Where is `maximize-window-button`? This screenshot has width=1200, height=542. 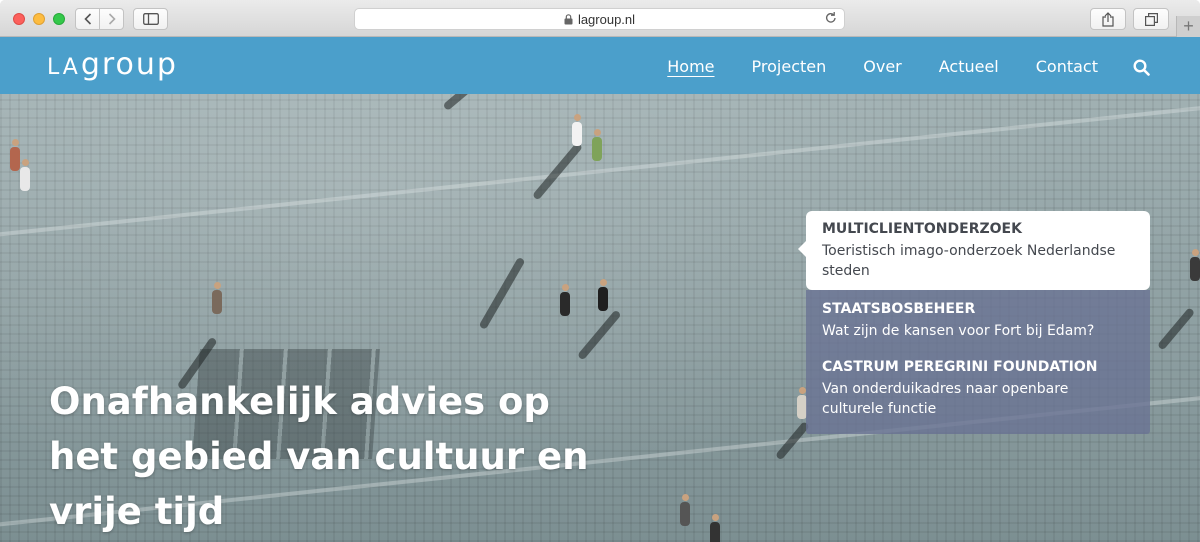
maximize-window-button is located at coordinates (59, 19).